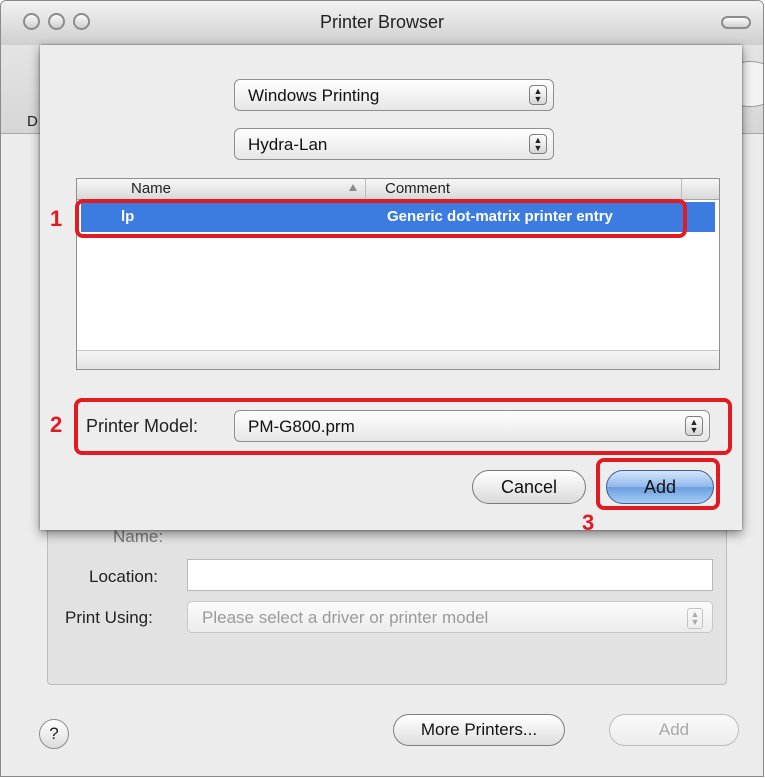 The width and height of the screenshot is (765, 778). What do you see at coordinates (123, 576) in the screenshot?
I see `location-label: Location:` at bounding box center [123, 576].